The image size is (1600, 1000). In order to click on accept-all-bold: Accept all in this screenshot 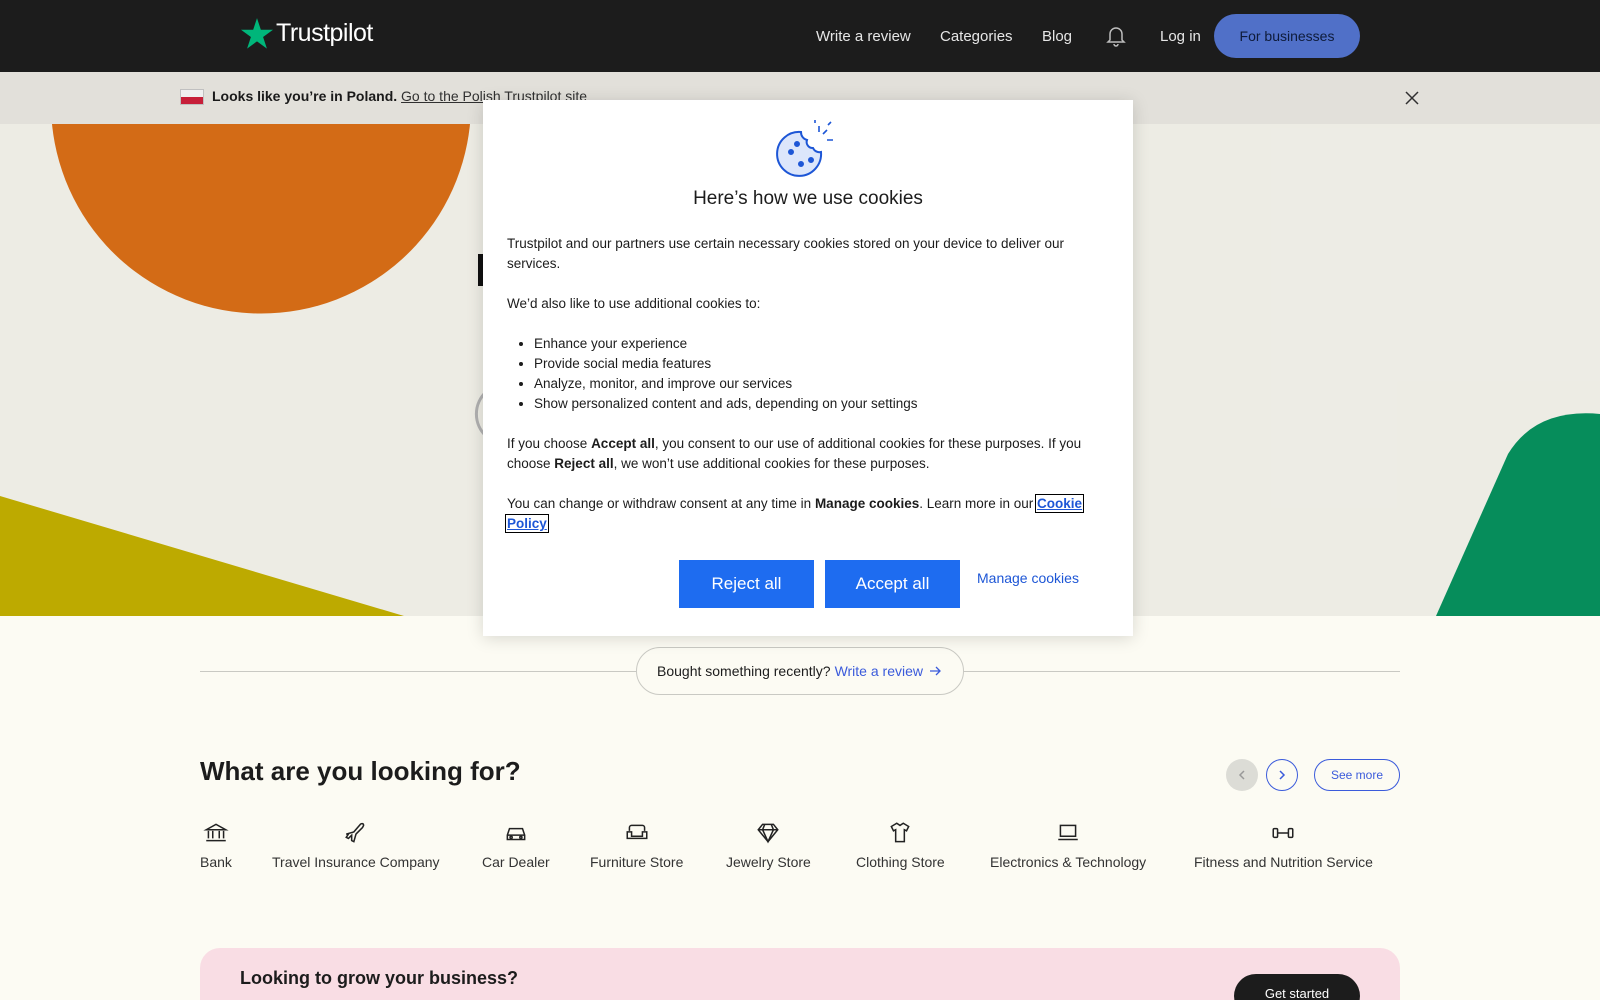, I will do `click(623, 443)`.